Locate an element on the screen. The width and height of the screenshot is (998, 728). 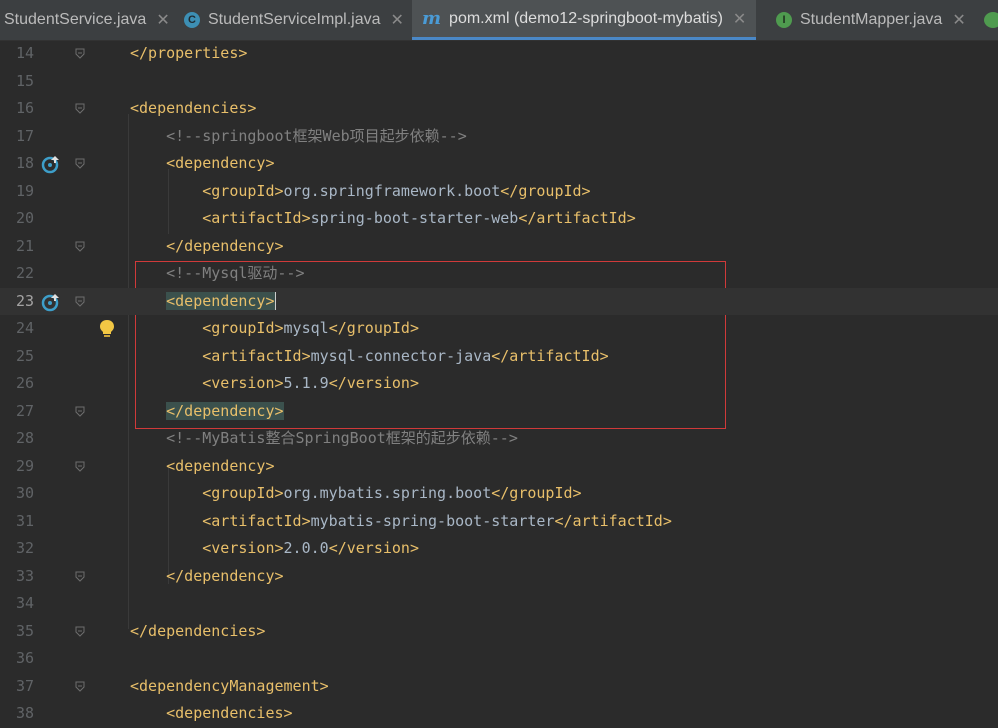
line-number: 16 is located at coordinates (24, 108).